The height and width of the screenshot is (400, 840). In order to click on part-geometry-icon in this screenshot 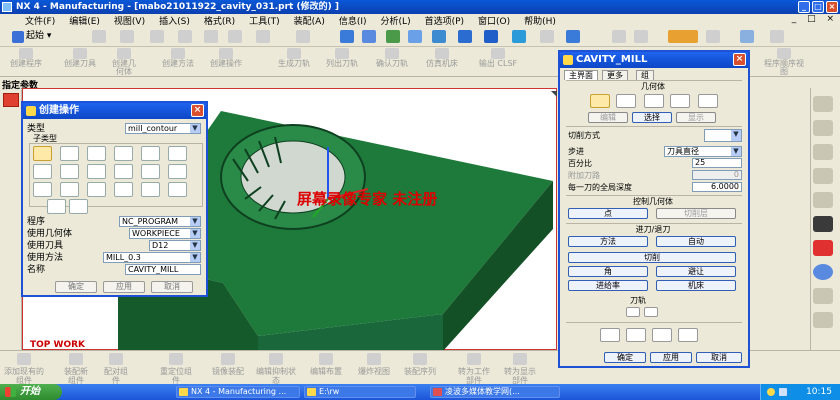, I will do `click(600, 101)`.